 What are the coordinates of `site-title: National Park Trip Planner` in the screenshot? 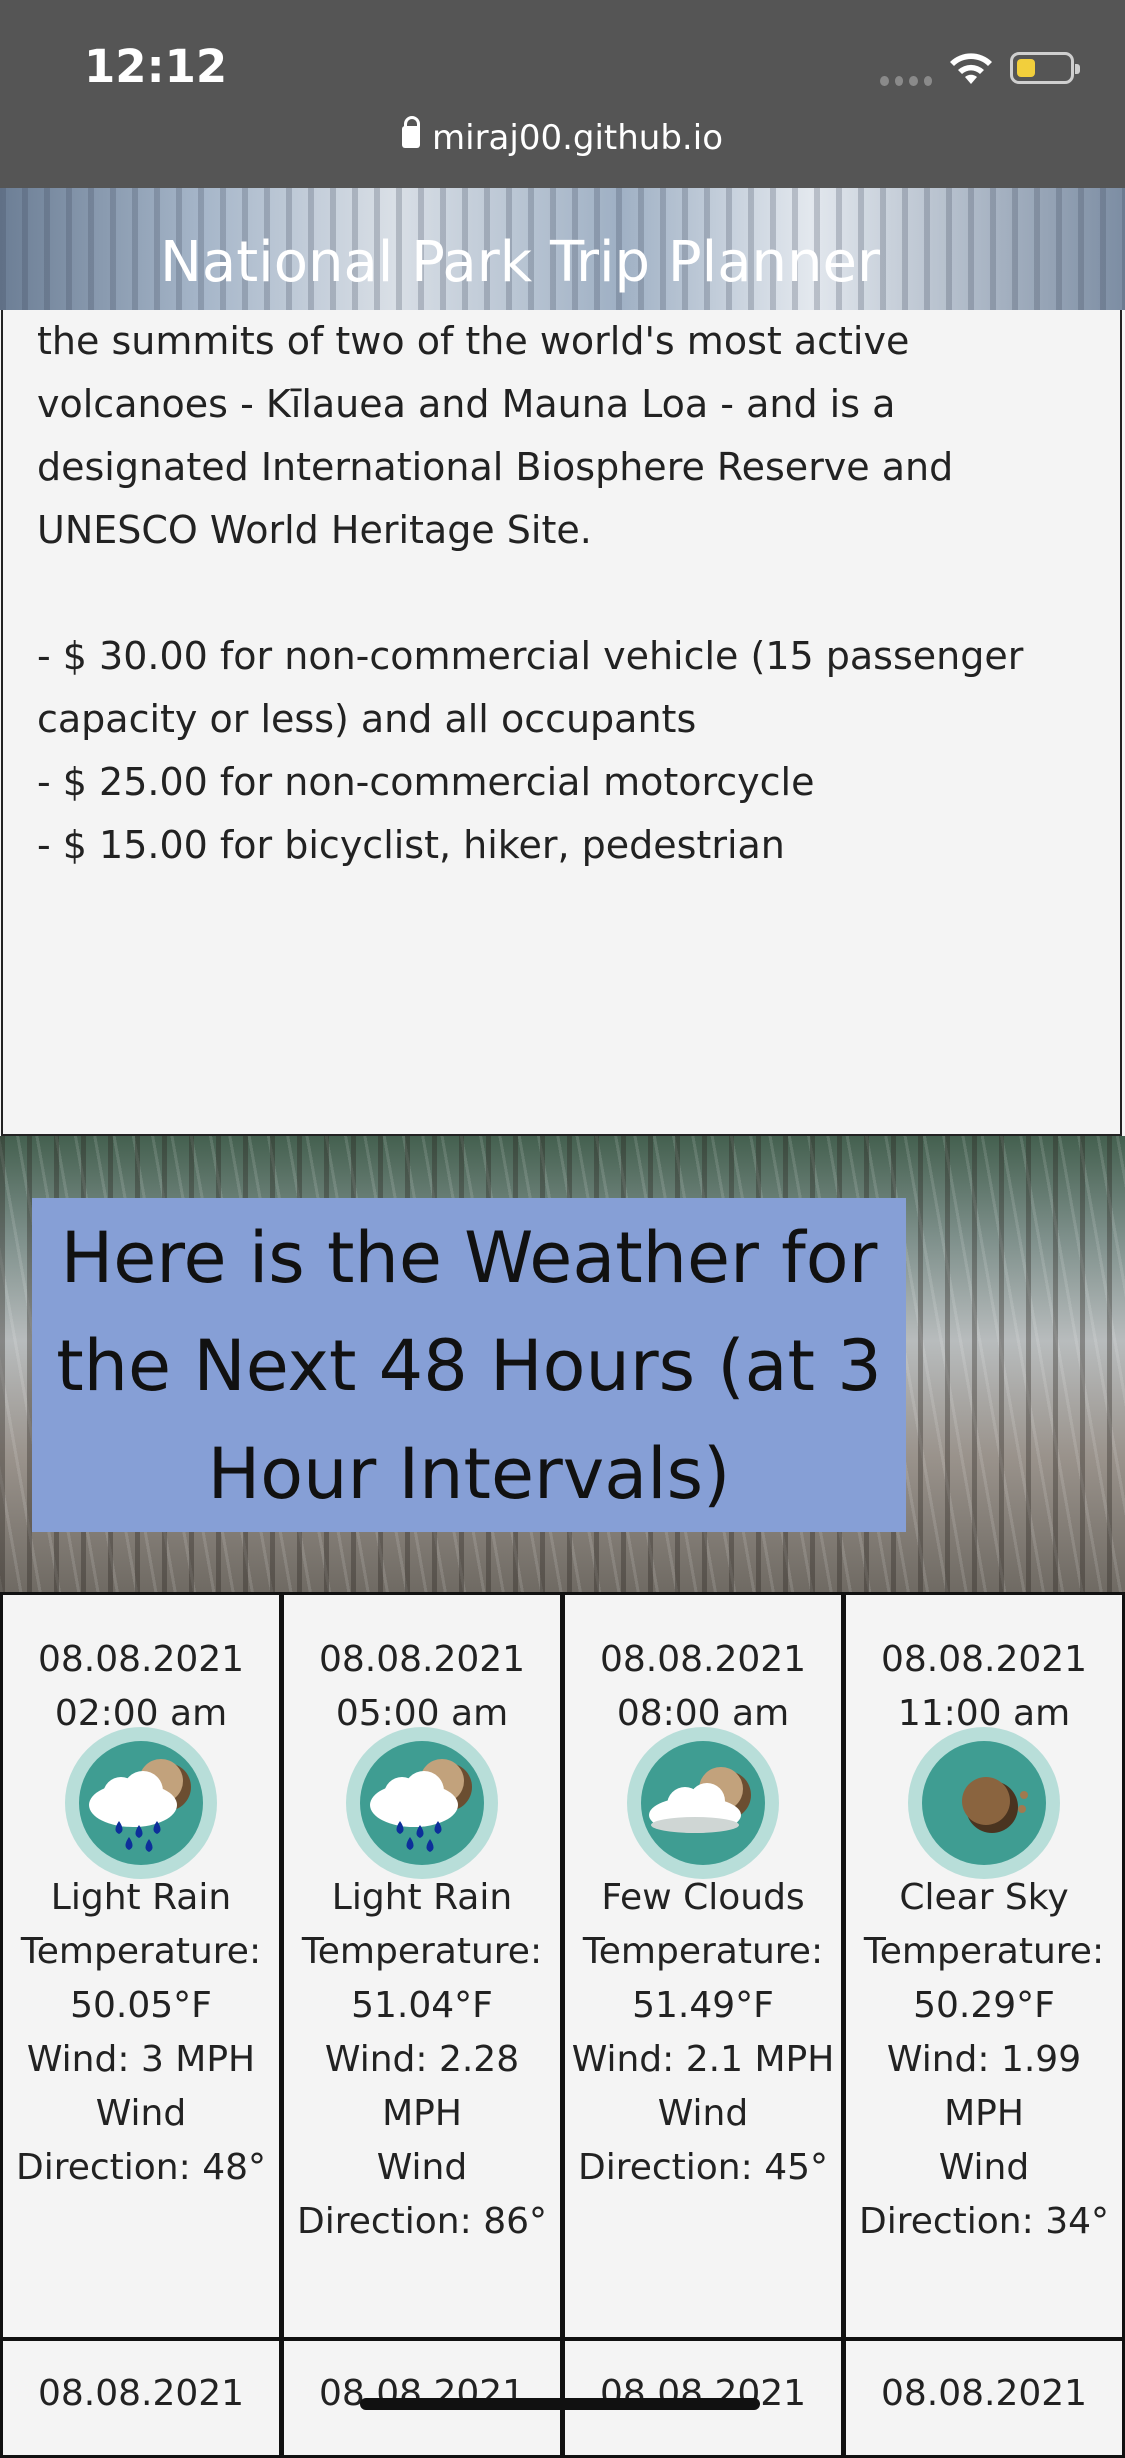 It's located at (520, 262).